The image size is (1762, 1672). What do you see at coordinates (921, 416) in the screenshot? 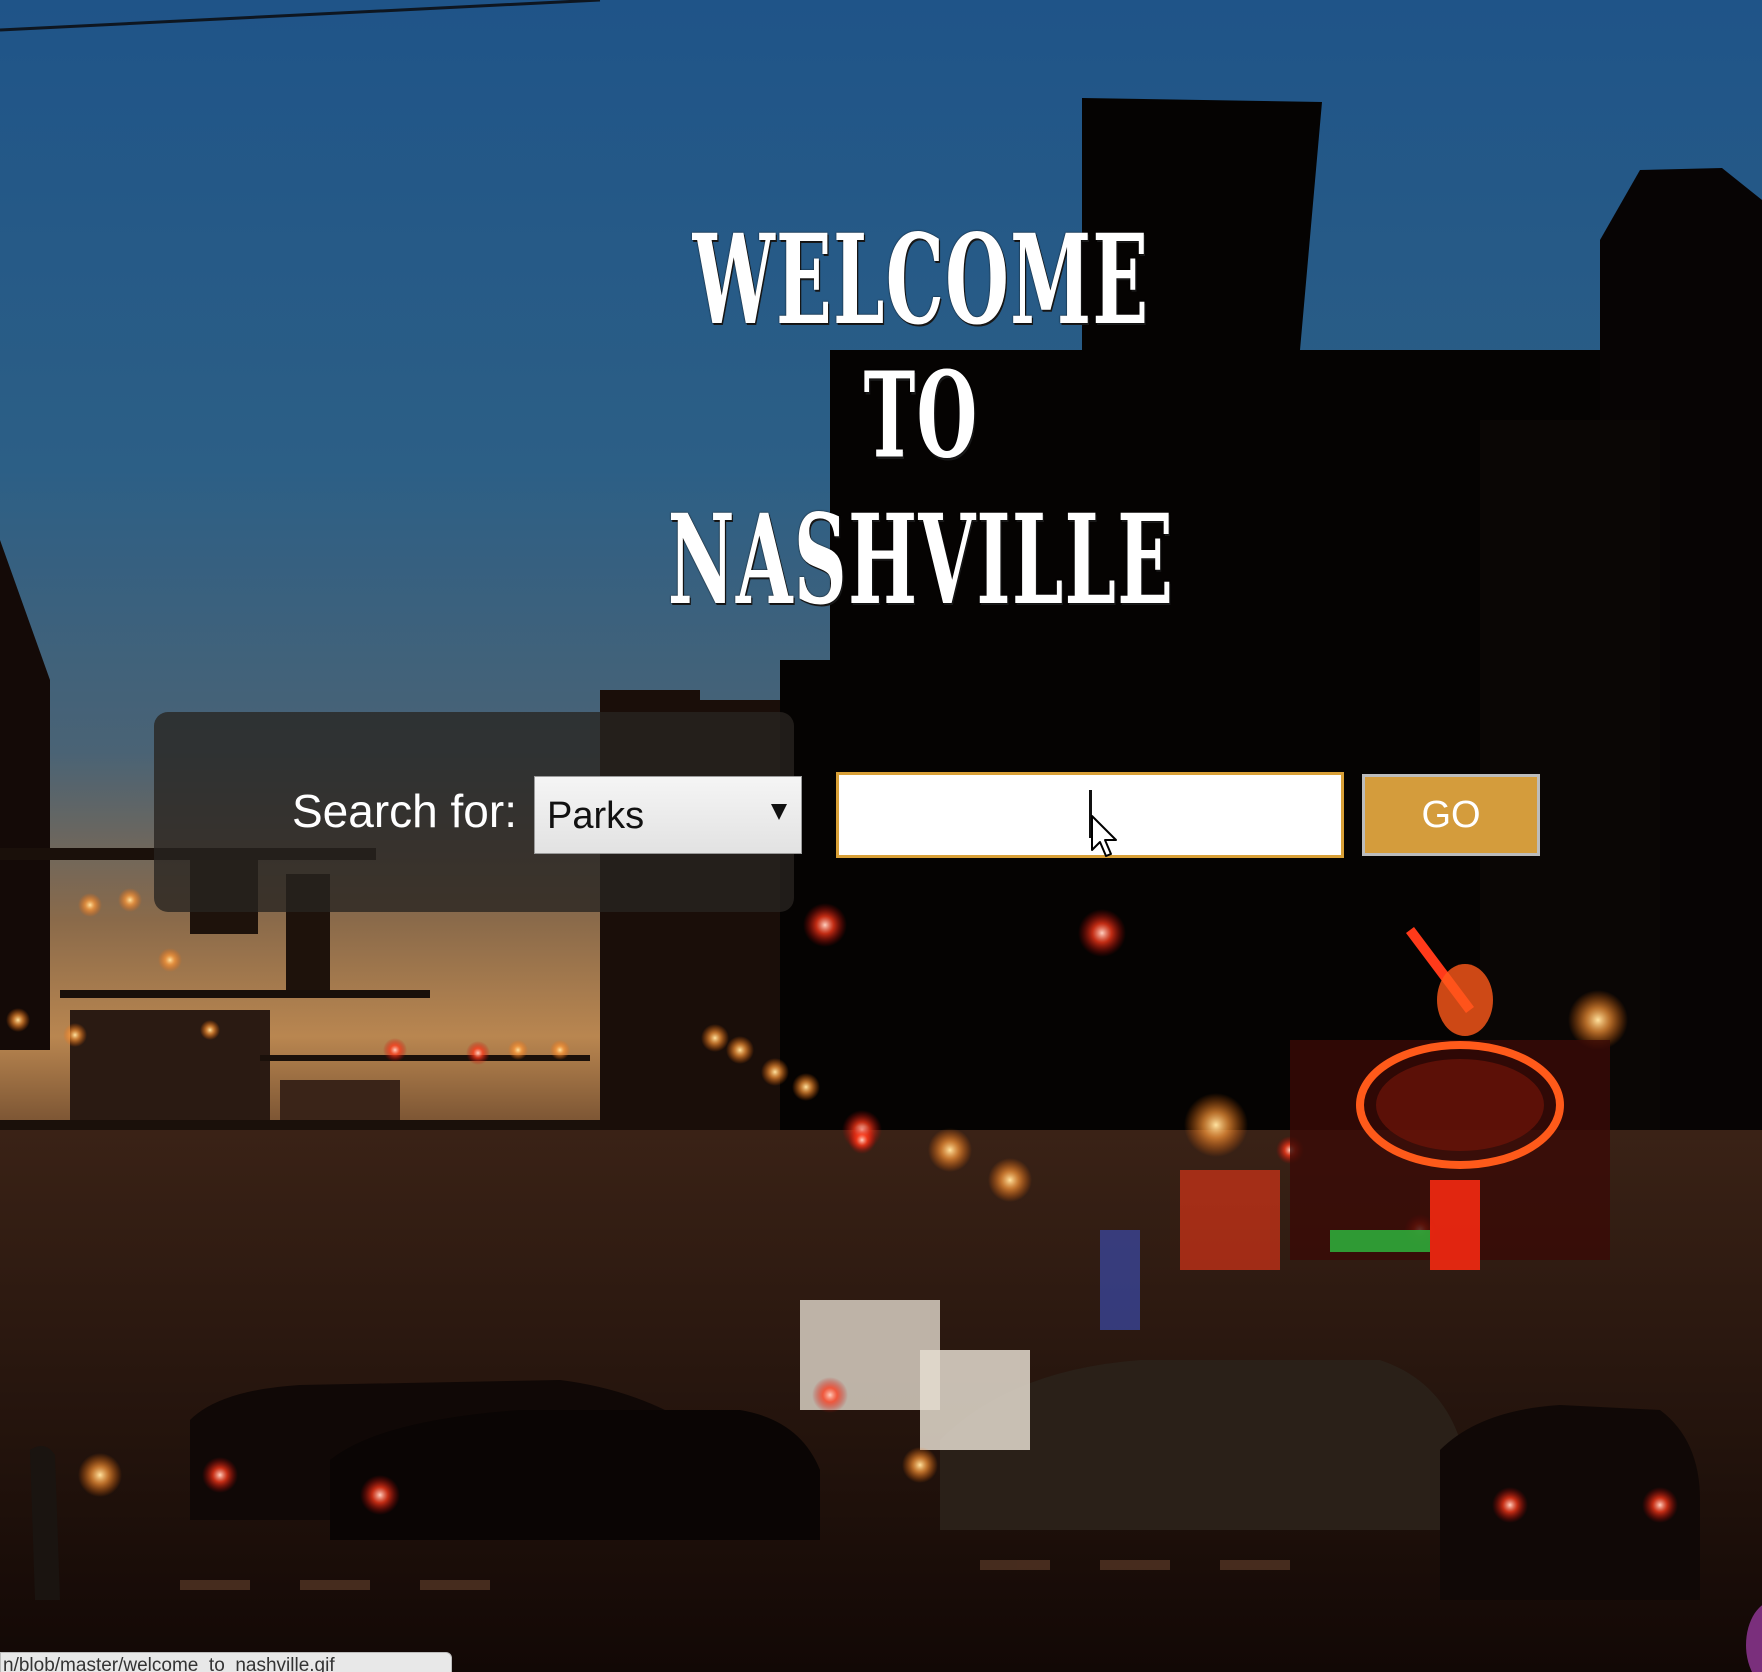
I see `title-line-to: to` at bounding box center [921, 416].